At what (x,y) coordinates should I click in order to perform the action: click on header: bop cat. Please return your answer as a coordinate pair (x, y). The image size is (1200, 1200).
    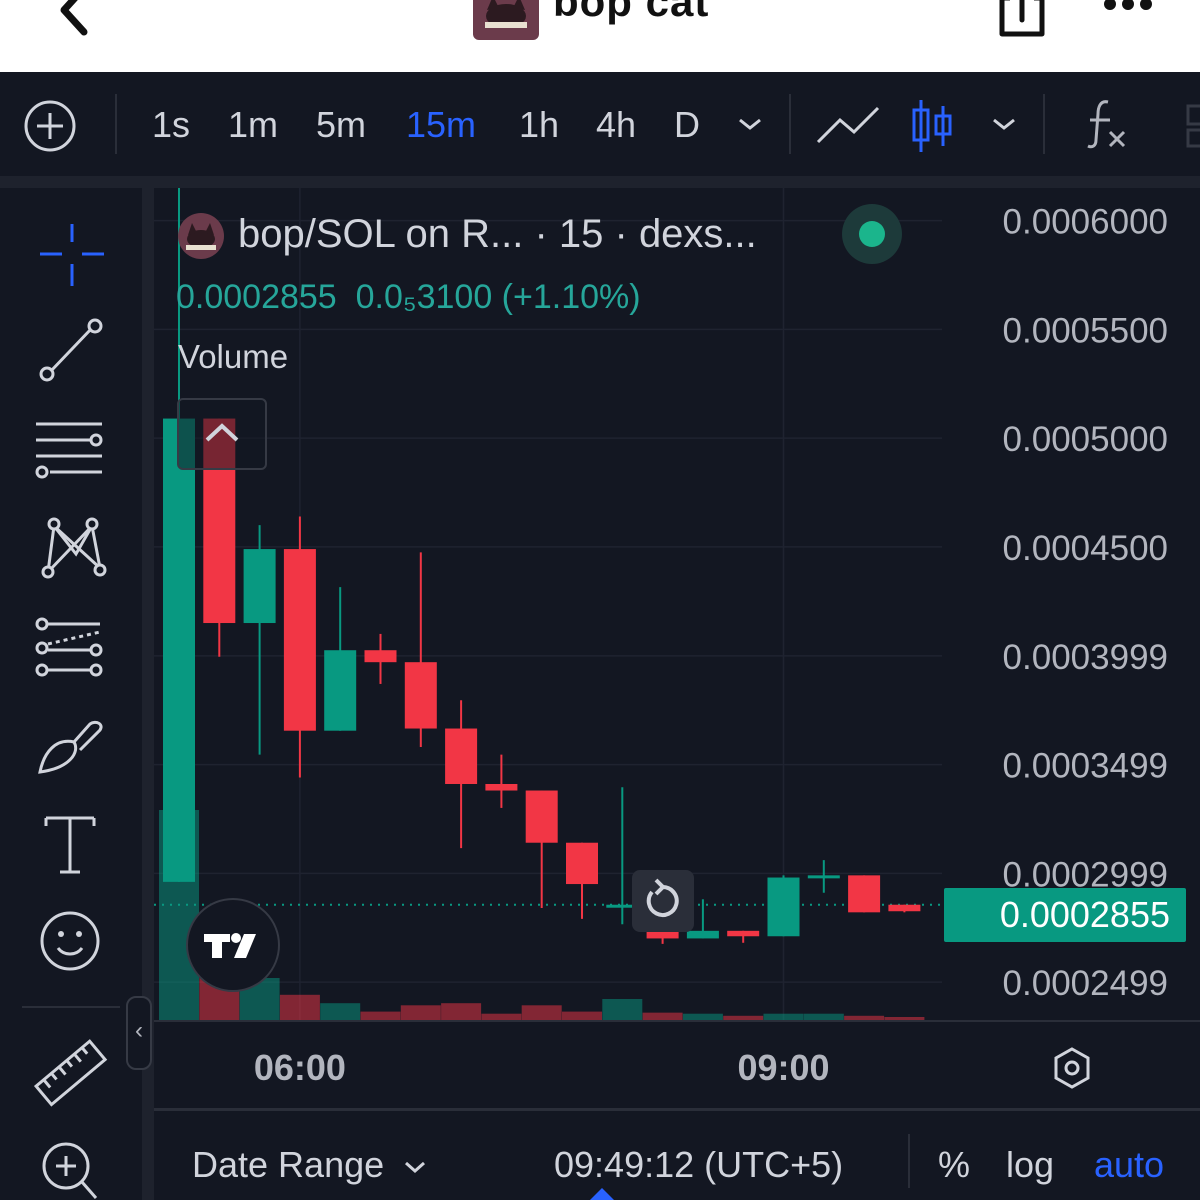
    Looking at the image, I should click on (600, 36).